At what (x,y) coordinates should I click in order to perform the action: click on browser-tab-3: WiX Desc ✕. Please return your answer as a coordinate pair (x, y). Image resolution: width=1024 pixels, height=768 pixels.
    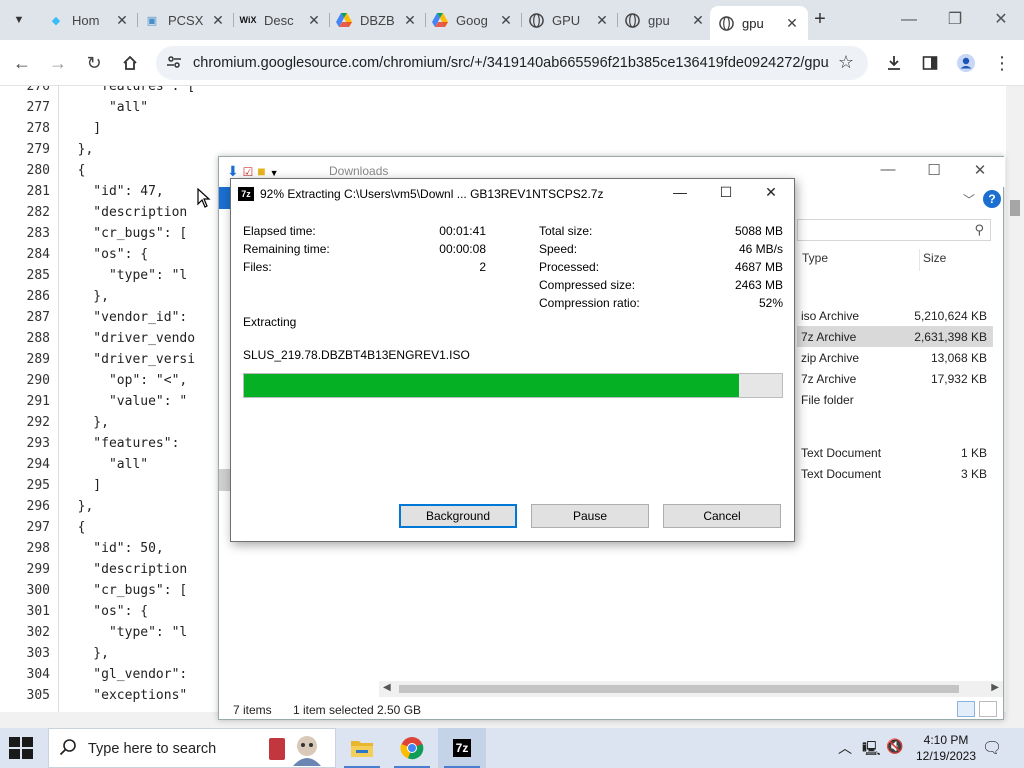
    Looking at the image, I should click on (281, 20).